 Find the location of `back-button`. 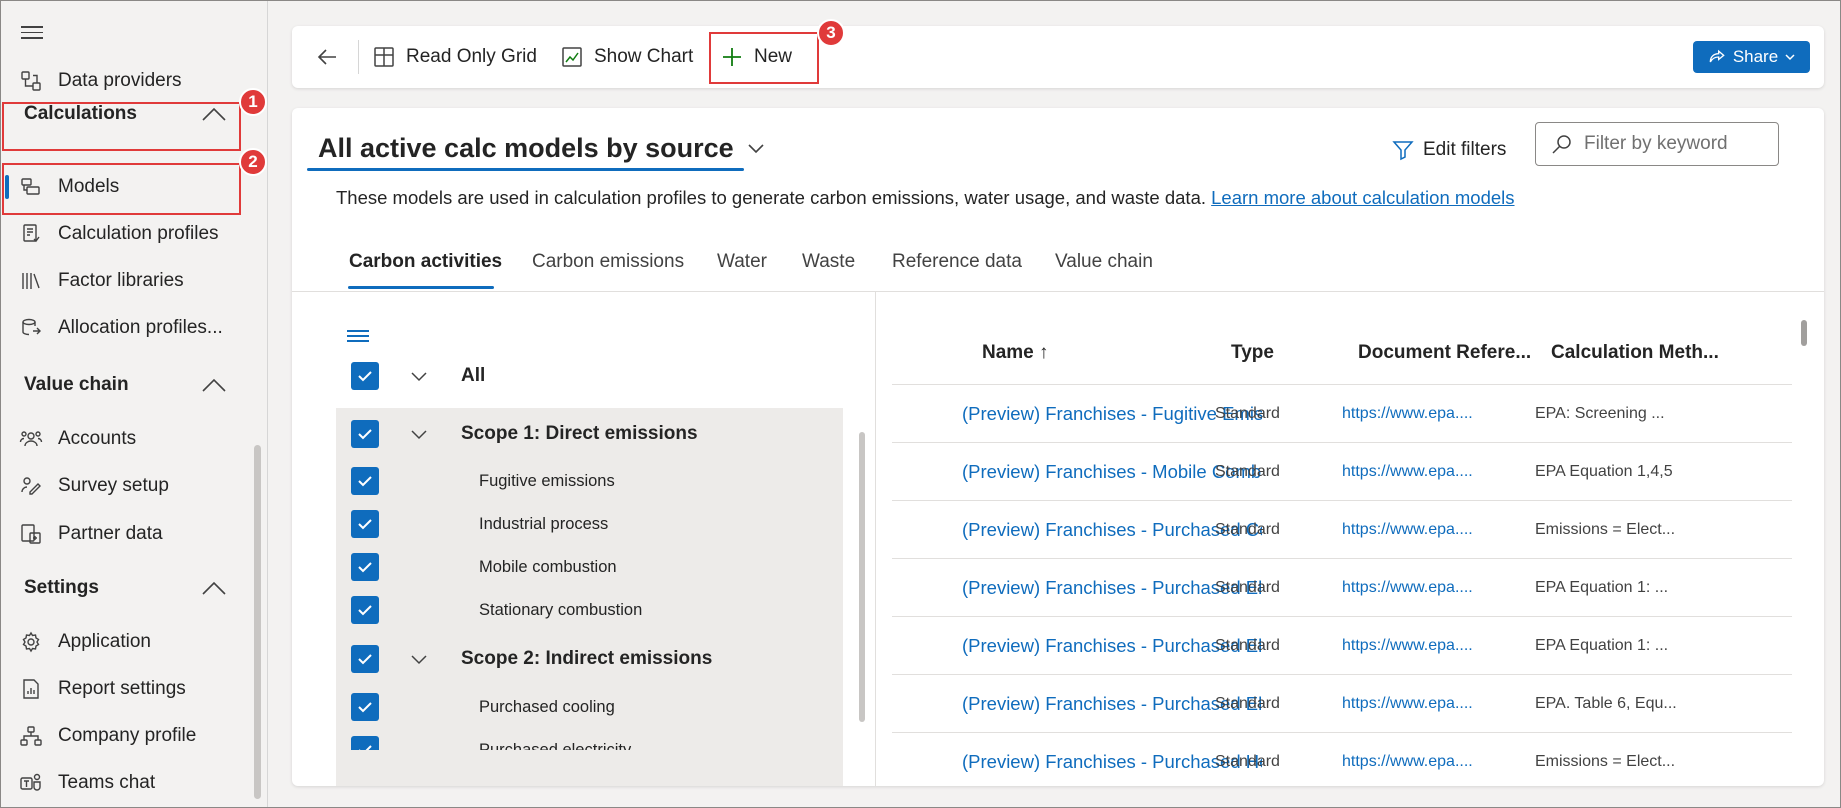

back-button is located at coordinates (333, 57).